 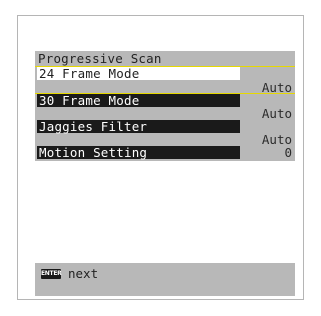 I want to click on menu-item-label: Jaggies Filter, so click(x=138, y=126).